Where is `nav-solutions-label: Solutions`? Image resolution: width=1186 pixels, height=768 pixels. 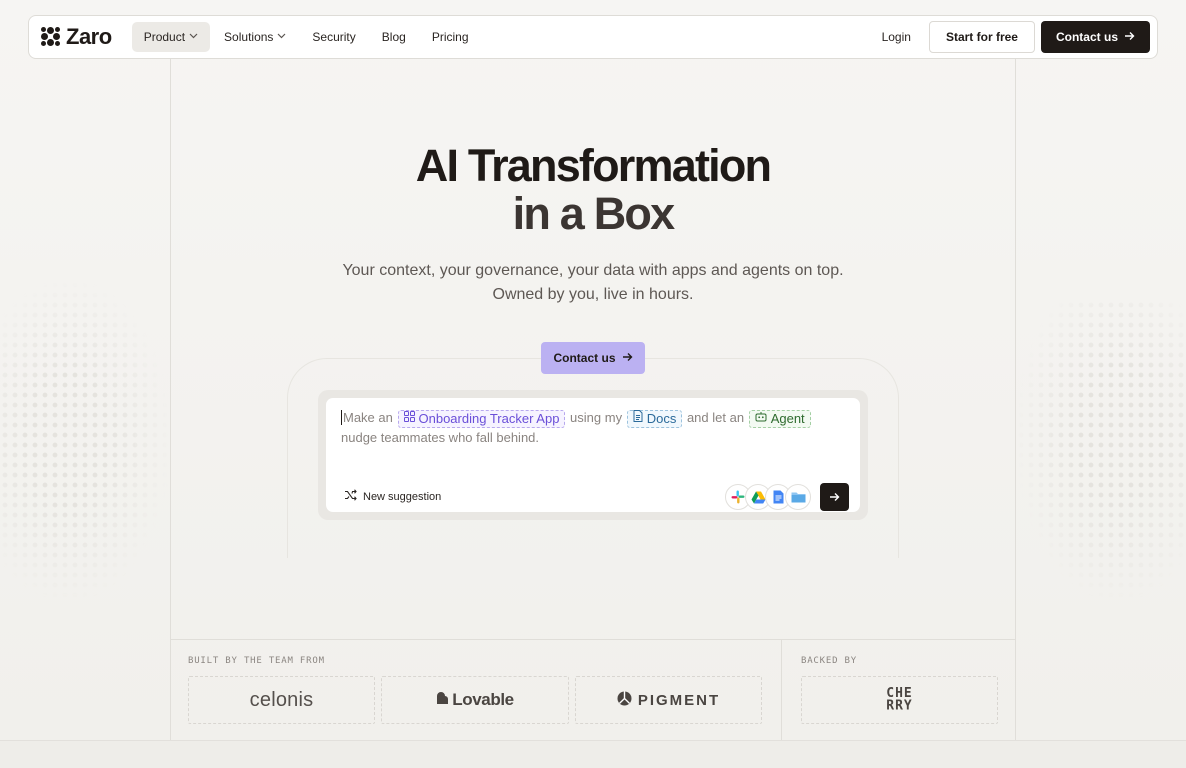
nav-solutions-label: Solutions is located at coordinates (249, 37).